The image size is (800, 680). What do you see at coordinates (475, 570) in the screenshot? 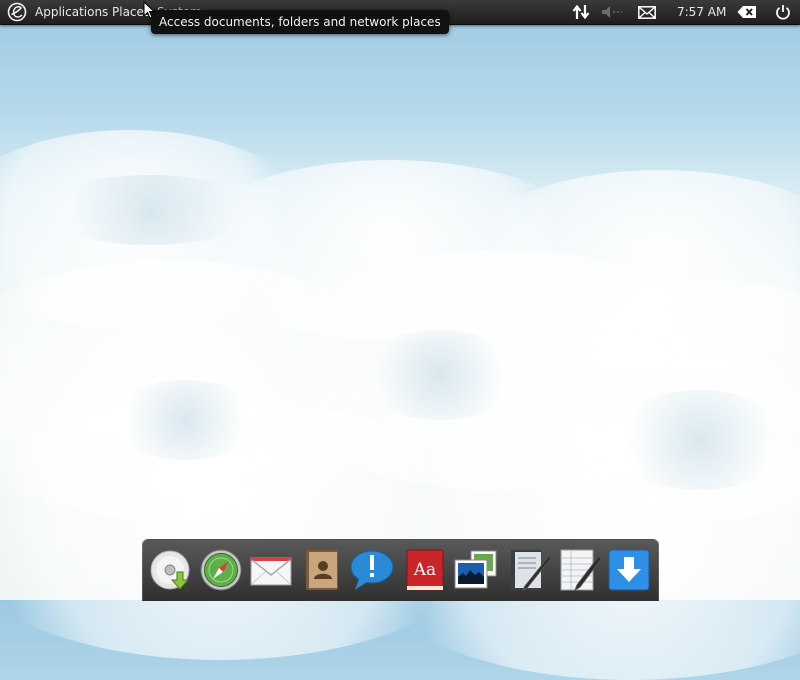
I see `photos-icon` at bounding box center [475, 570].